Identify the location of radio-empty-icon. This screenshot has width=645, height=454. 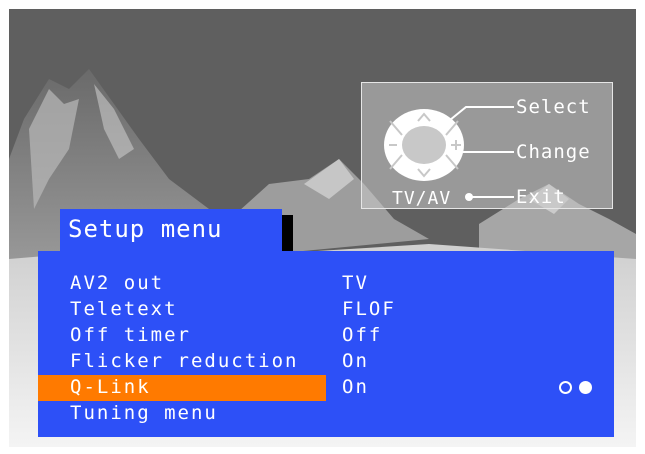
(565, 387).